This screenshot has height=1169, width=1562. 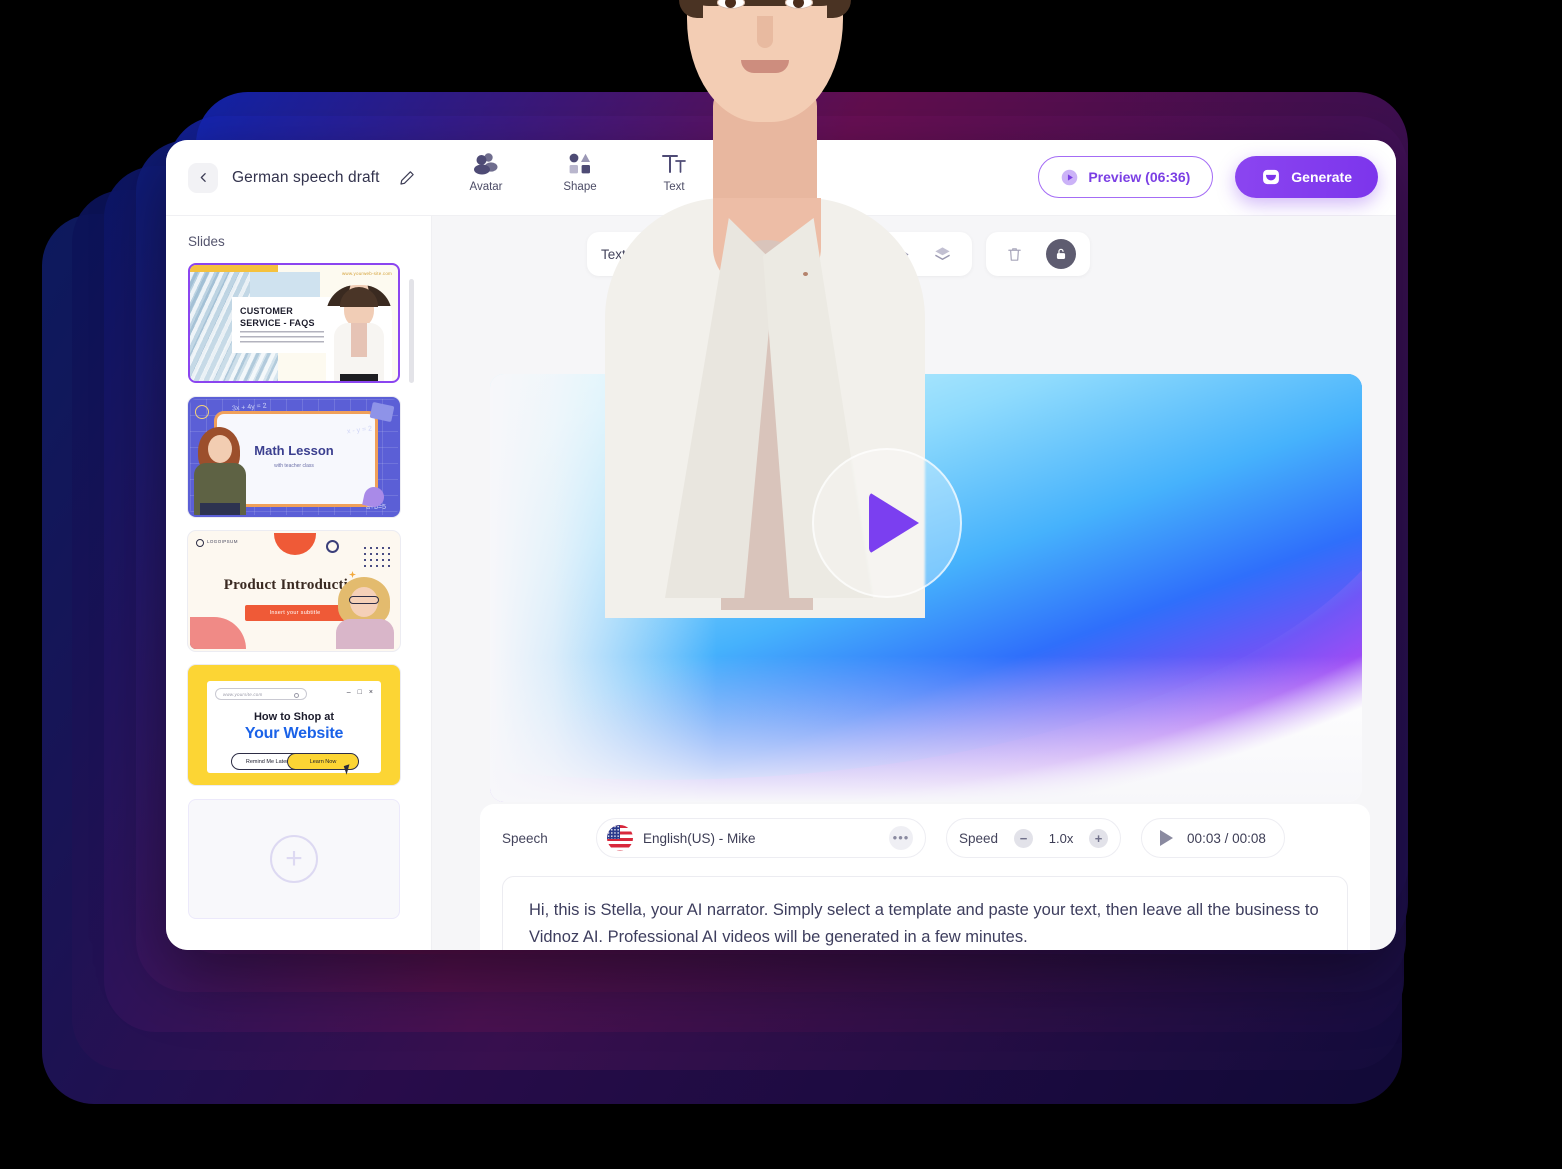 I want to click on font-size-increase-button: +, so click(x=762, y=254).